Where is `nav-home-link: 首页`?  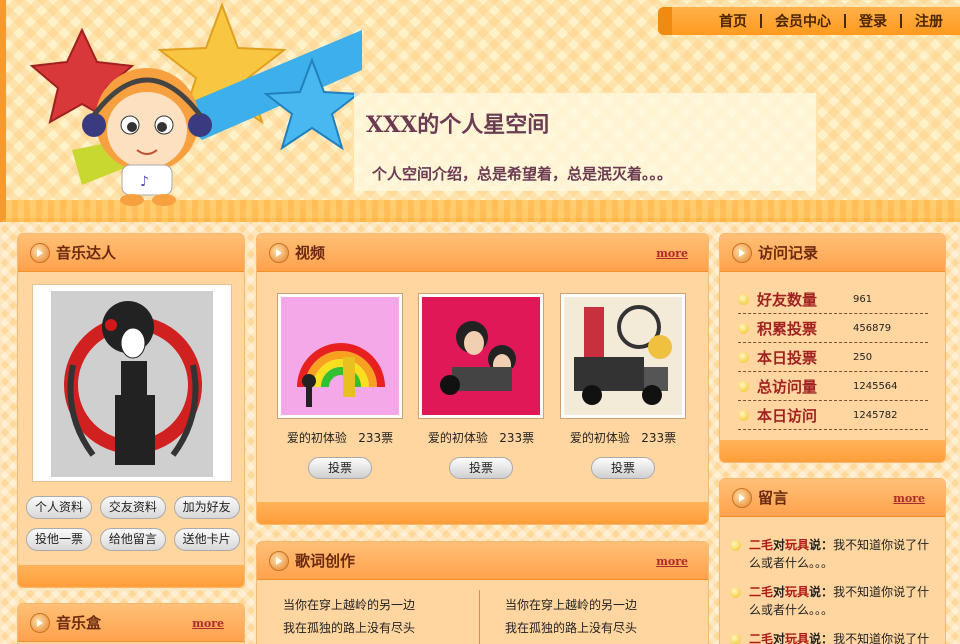 nav-home-link: 首页 is located at coordinates (733, 21).